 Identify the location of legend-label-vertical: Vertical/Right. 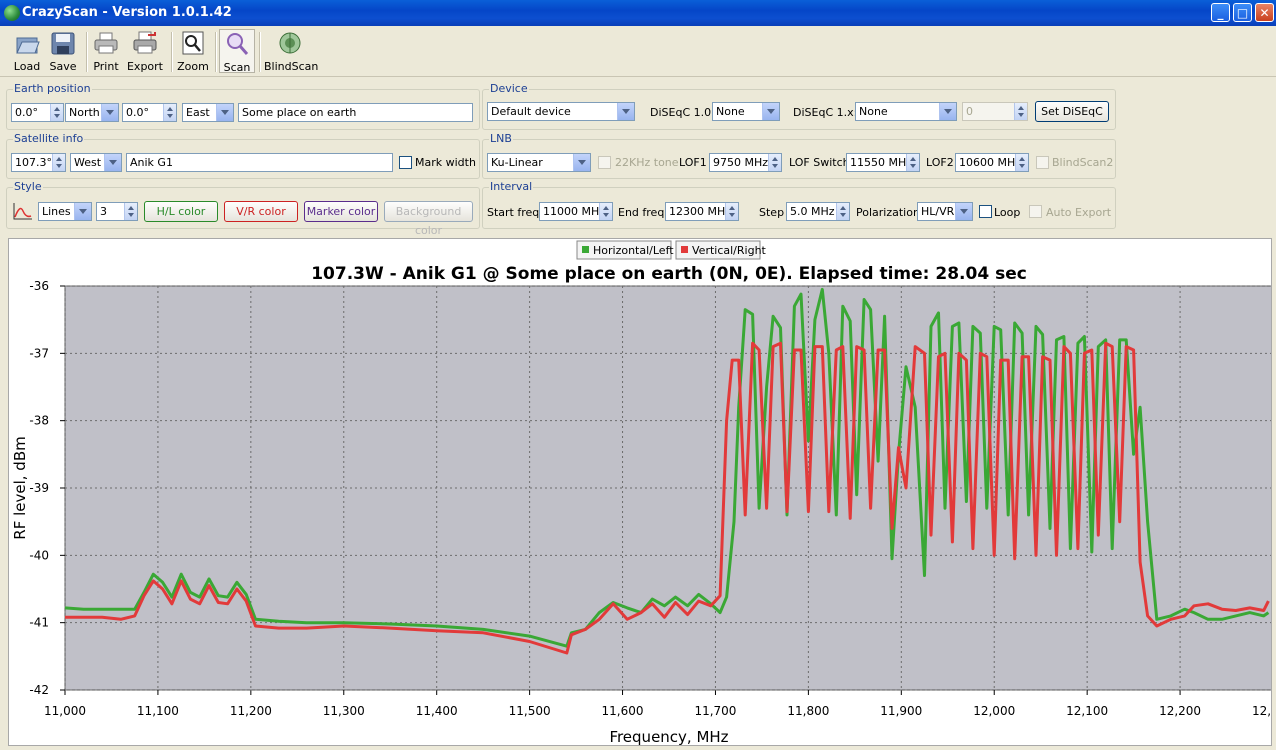
(729, 250).